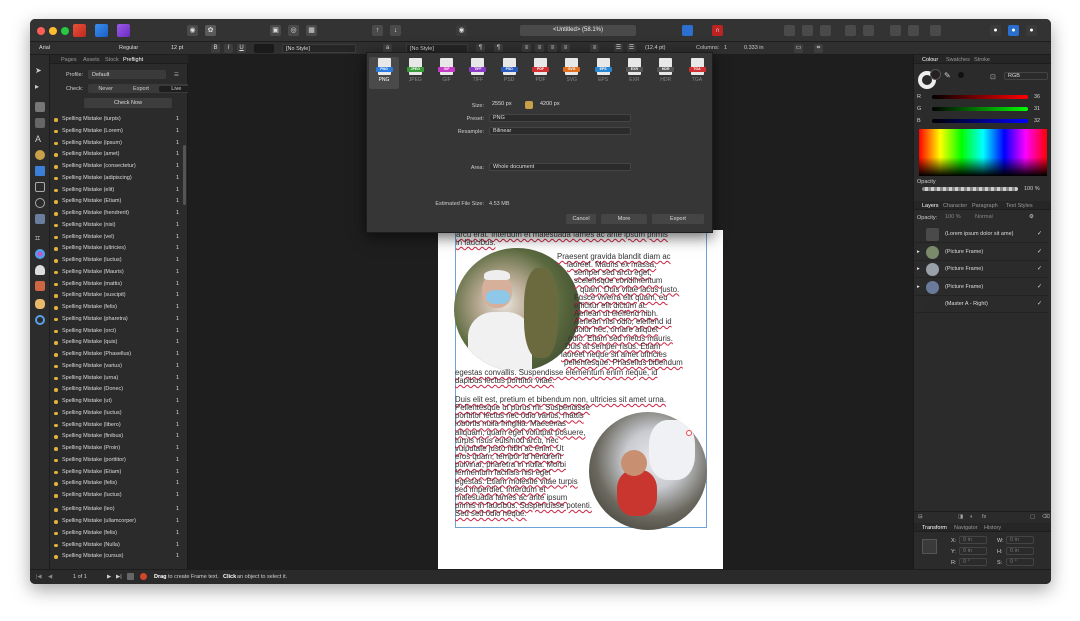 This screenshot has width=1080, height=621. I want to click on text-frame-icon: ▭, so click(798, 48).